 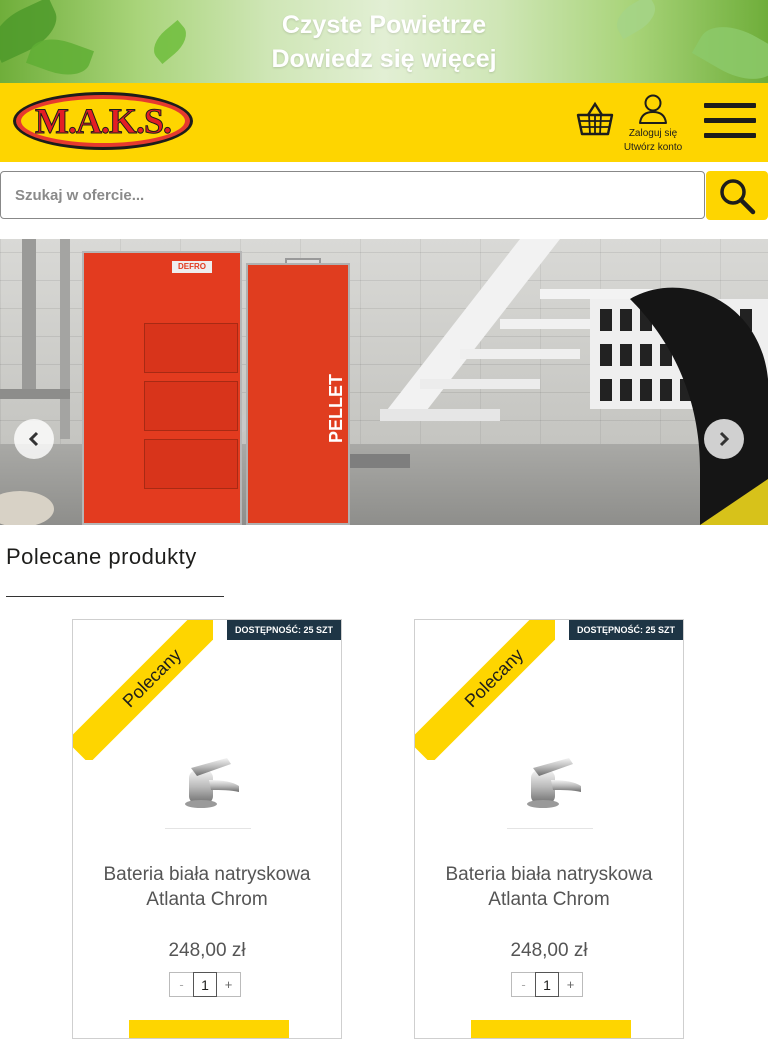 What do you see at coordinates (653, 148) in the screenshot?
I see `register-link: Utwórz konto` at bounding box center [653, 148].